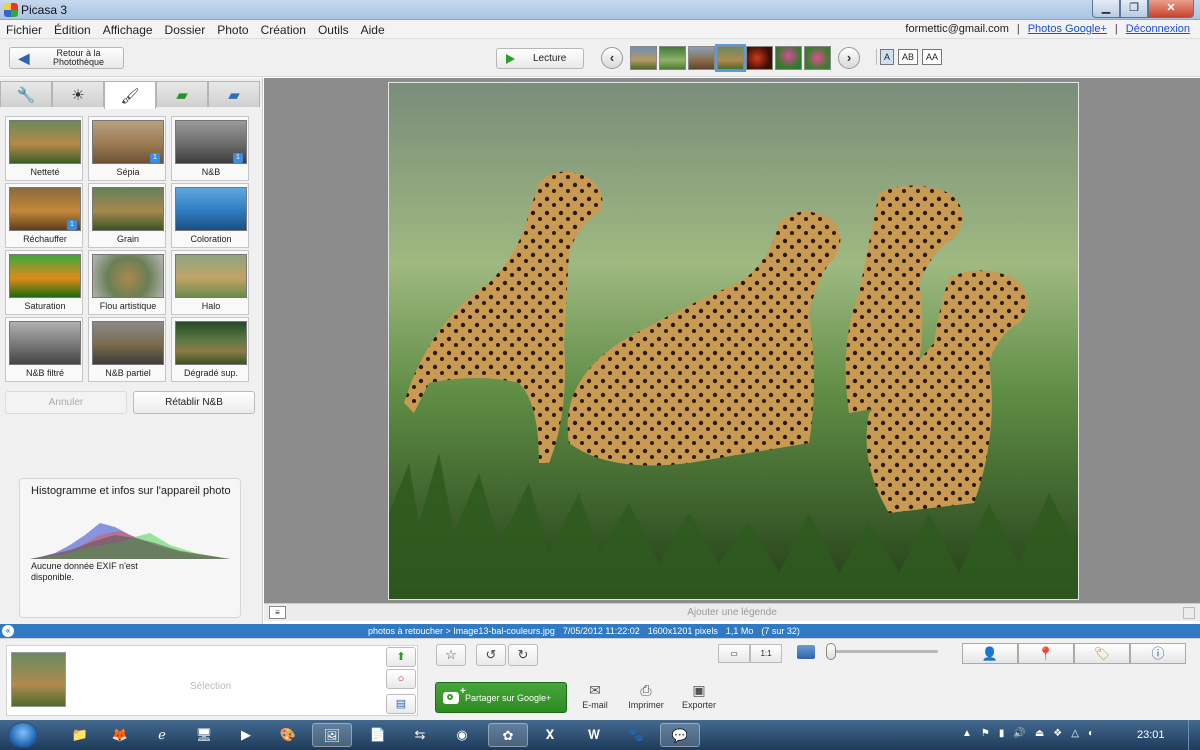 The height and width of the screenshot is (750, 1200). I want to click on gimp-icon: 🐾, so click(636, 735).